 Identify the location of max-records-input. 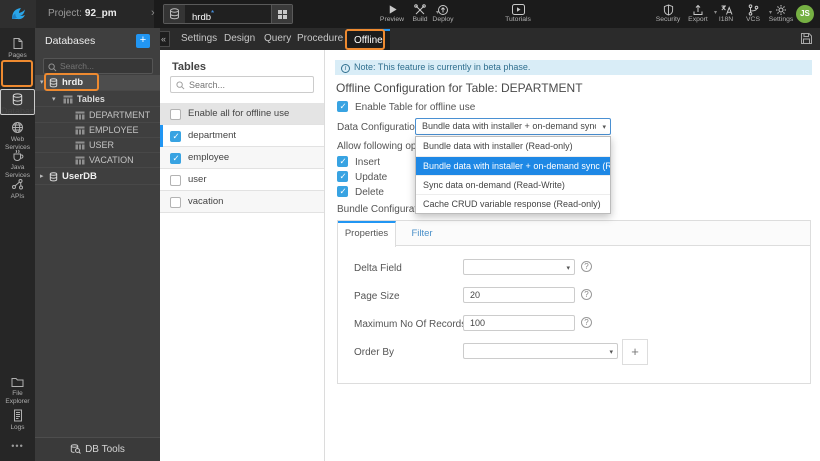
(519, 323).